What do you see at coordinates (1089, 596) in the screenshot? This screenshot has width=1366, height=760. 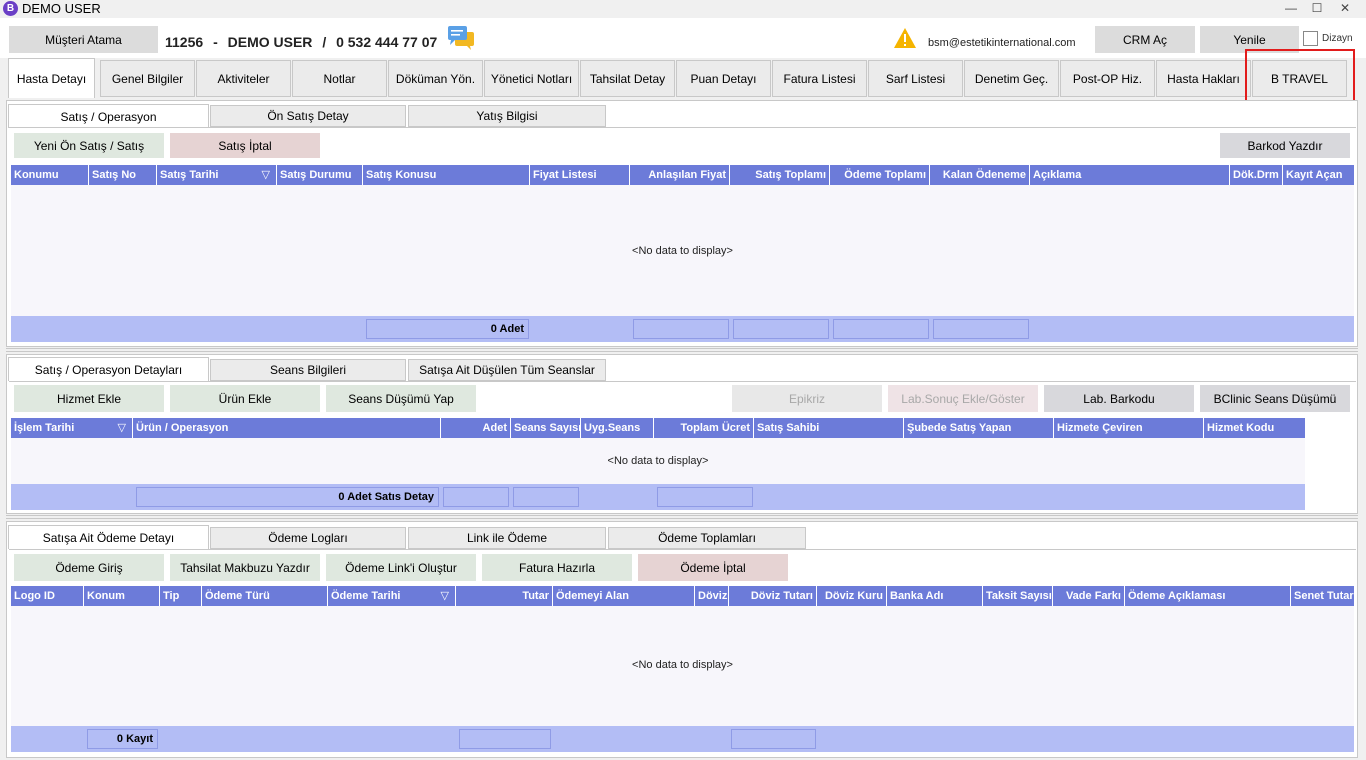 I see `column-header: Vade Farkı` at bounding box center [1089, 596].